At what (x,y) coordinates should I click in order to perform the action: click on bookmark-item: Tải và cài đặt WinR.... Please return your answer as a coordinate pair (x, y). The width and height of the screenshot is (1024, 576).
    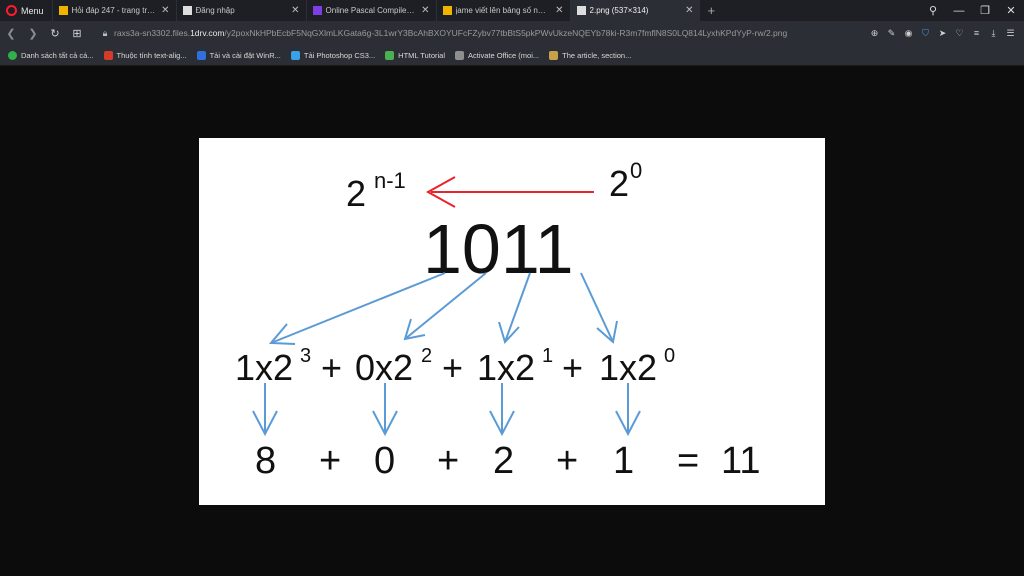
    Looking at the image, I should click on (238, 55).